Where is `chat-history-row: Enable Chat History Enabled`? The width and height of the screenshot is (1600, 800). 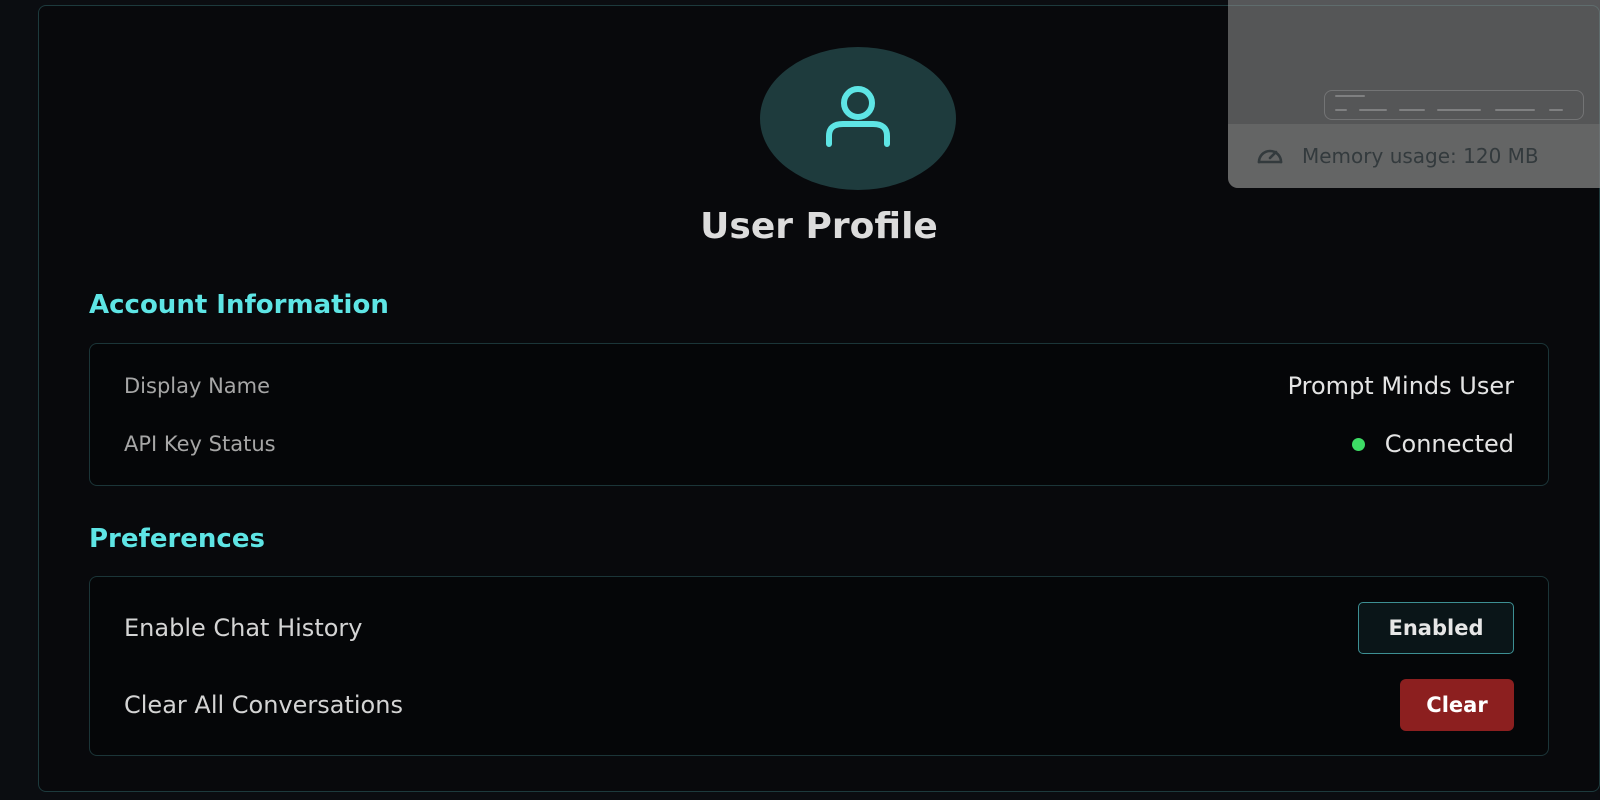
chat-history-row: Enable Chat History Enabled is located at coordinates (819, 628).